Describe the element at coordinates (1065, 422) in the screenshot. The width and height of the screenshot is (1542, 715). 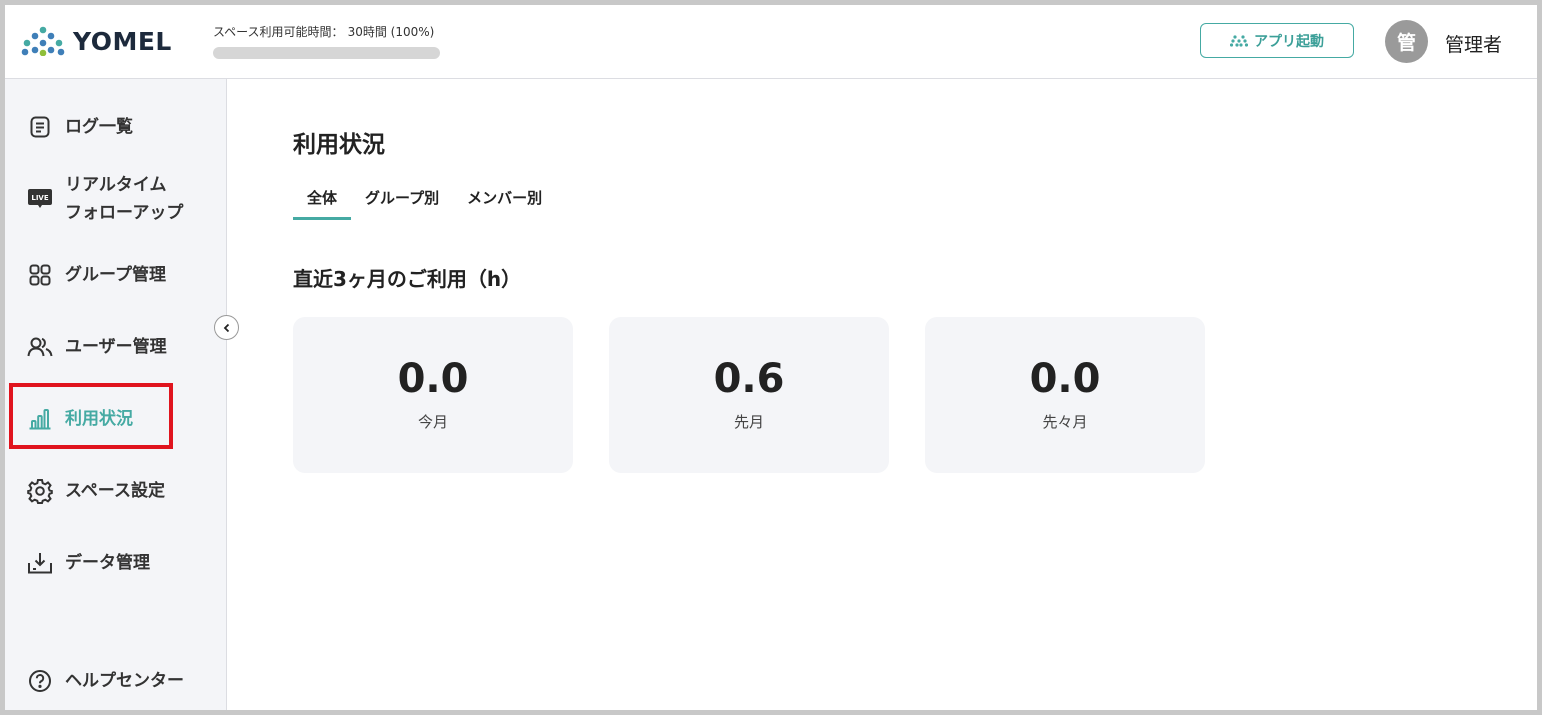
I see `usage-label: 先々月` at that location.